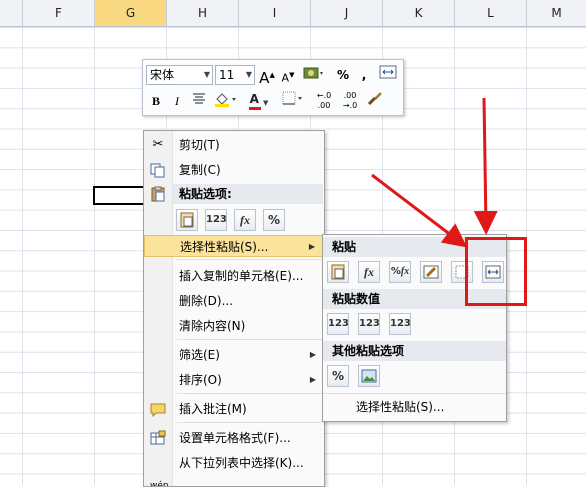  Describe the element at coordinates (496, 271) in the screenshot. I see `highlight-box` at that location.